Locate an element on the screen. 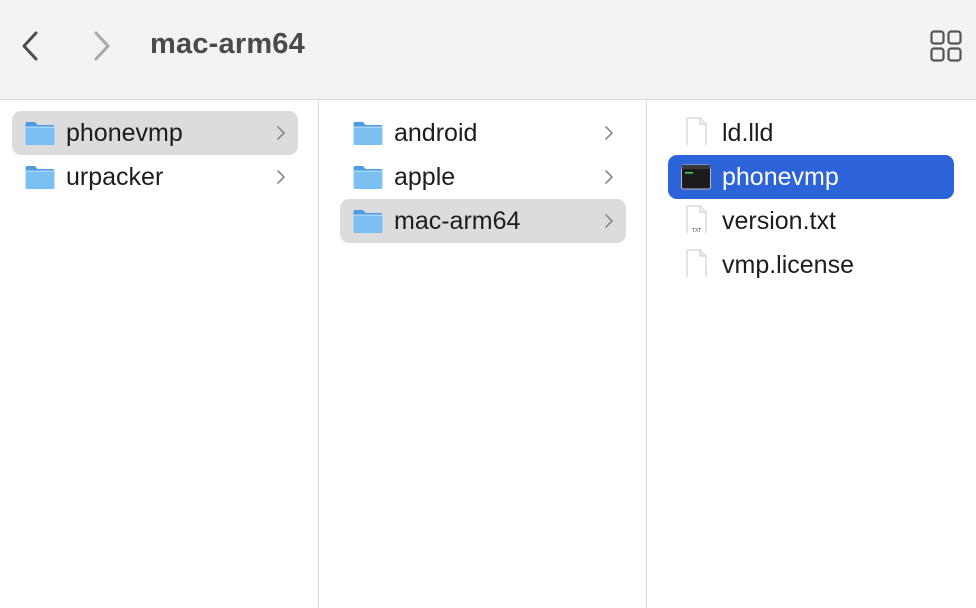 The image size is (976, 608). item-label: urpacker is located at coordinates (115, 177).